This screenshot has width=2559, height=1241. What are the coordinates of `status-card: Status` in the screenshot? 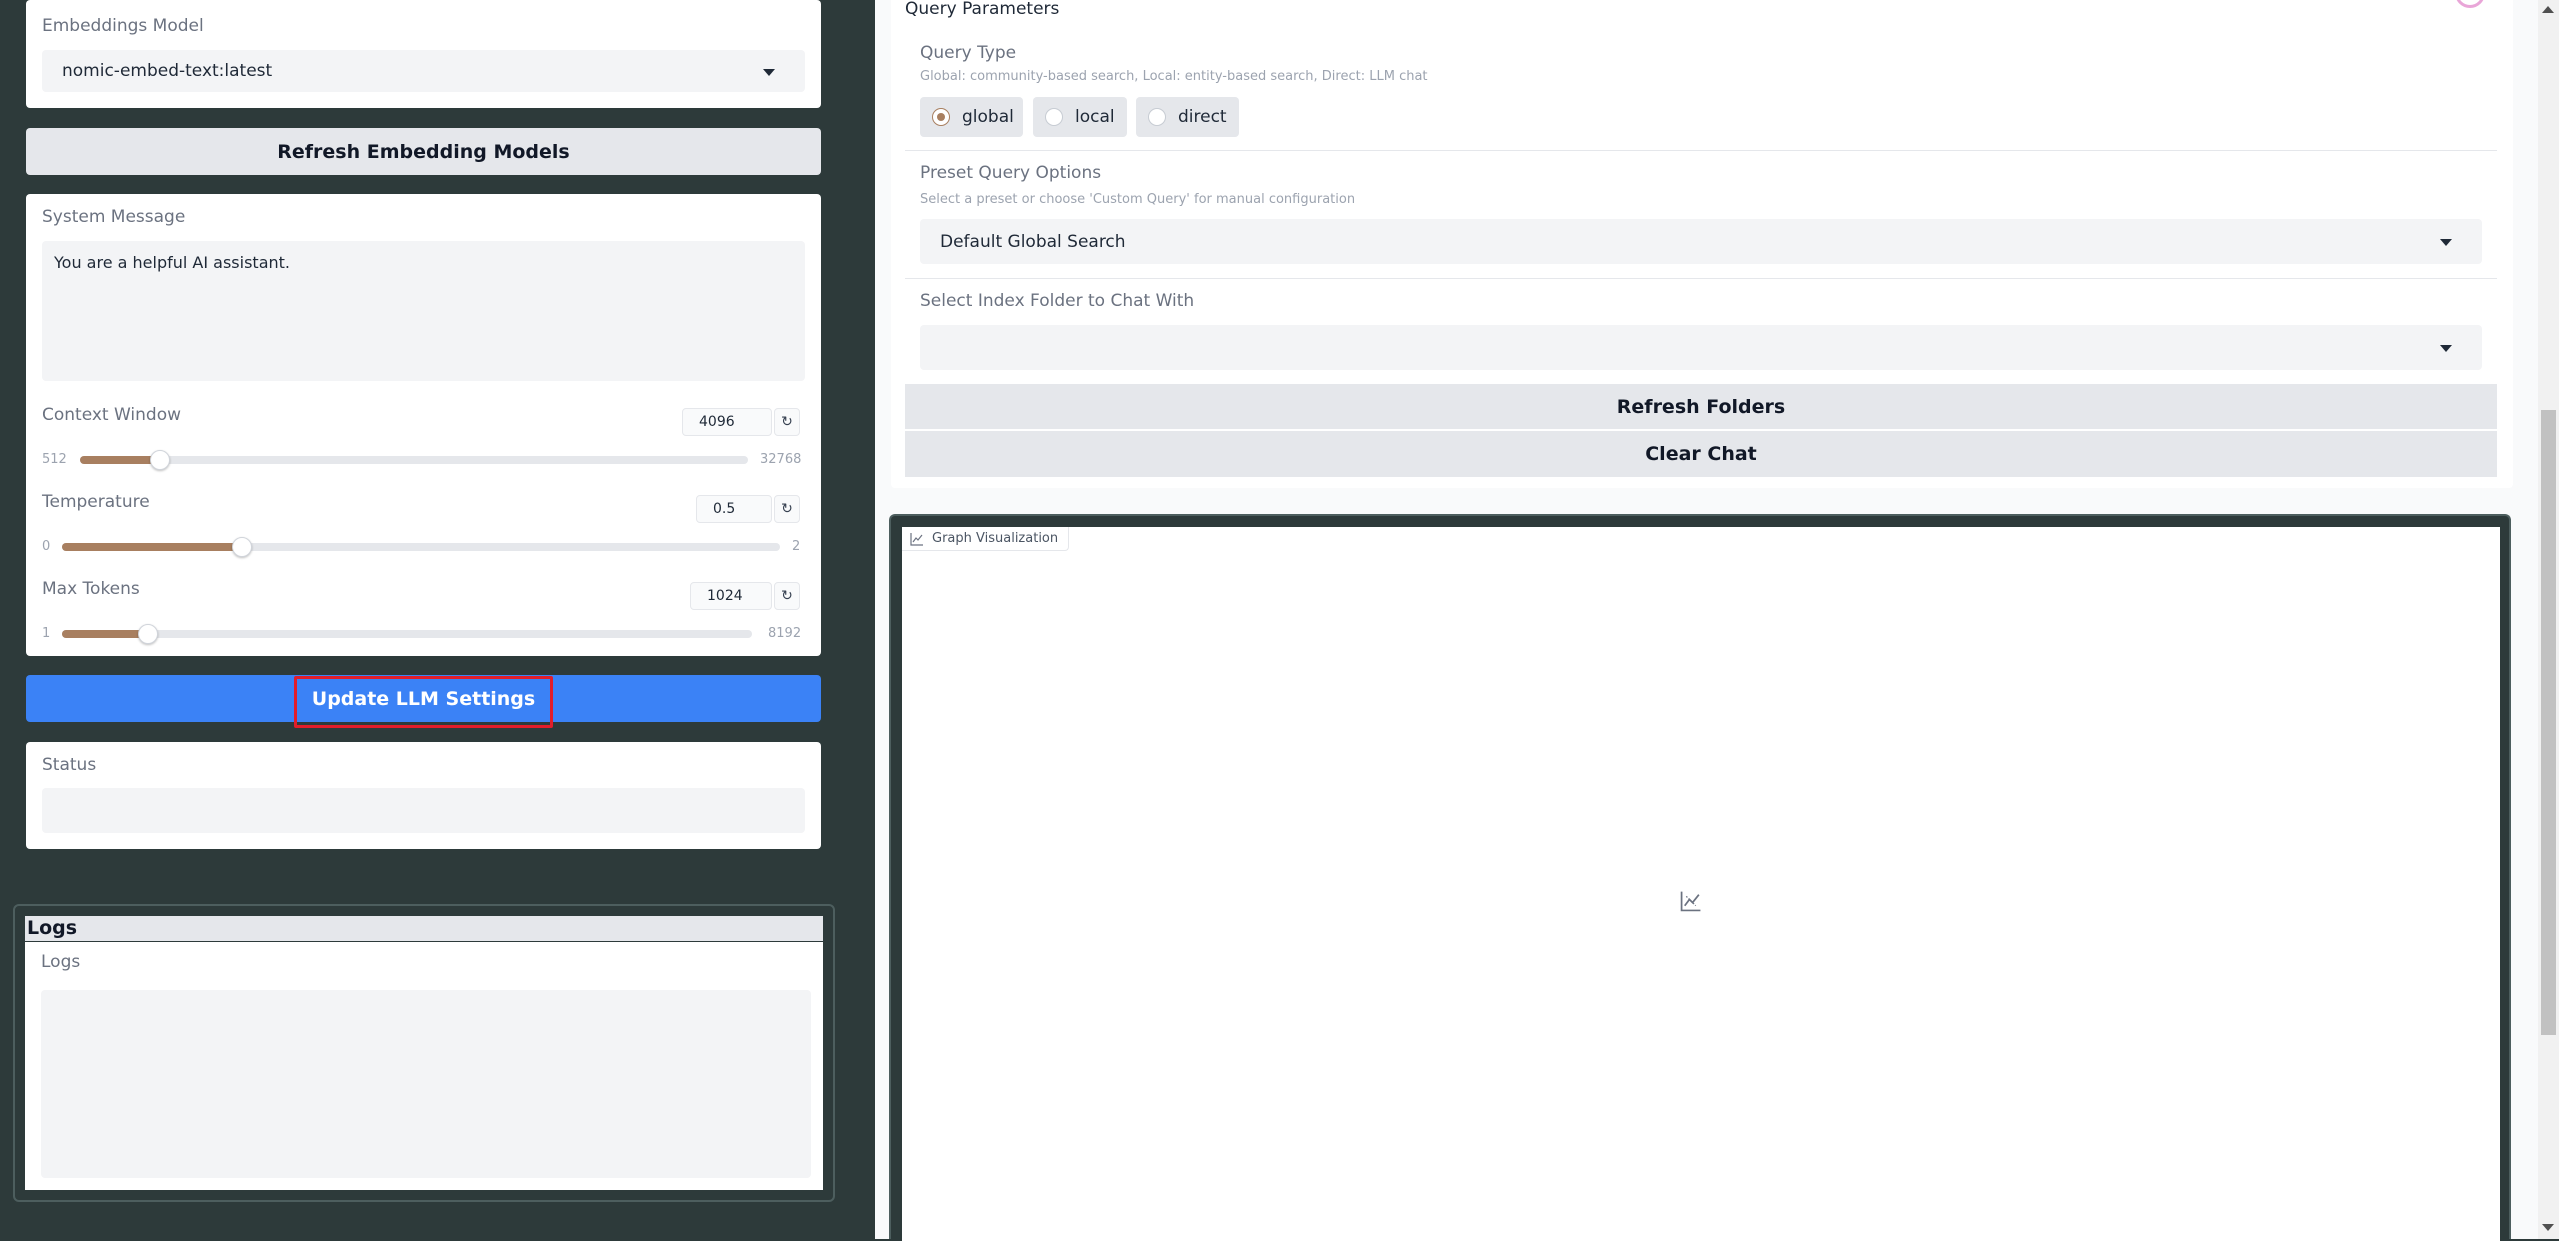 It's located at (423, 795).